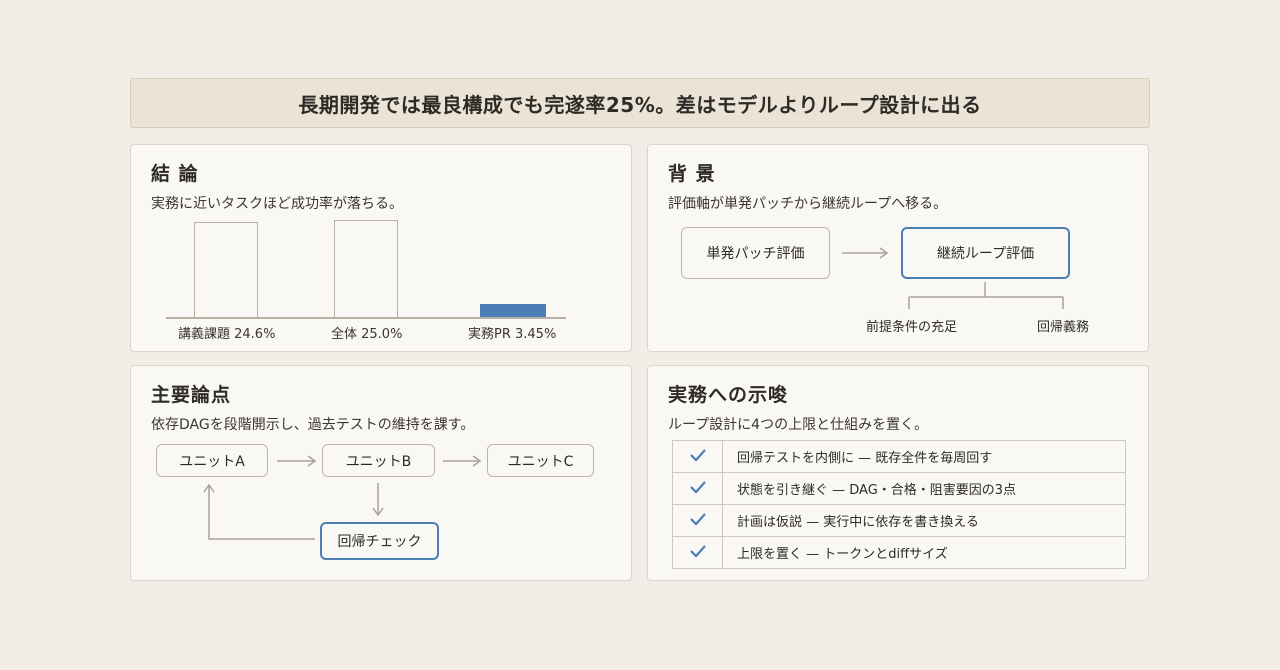 Image resolution: width=1280 pixels, height=670 pixels. I want to click on table-row: 状態を引き継ぐ — DAG・合格・阻害要因の3点, so click(899, 488).